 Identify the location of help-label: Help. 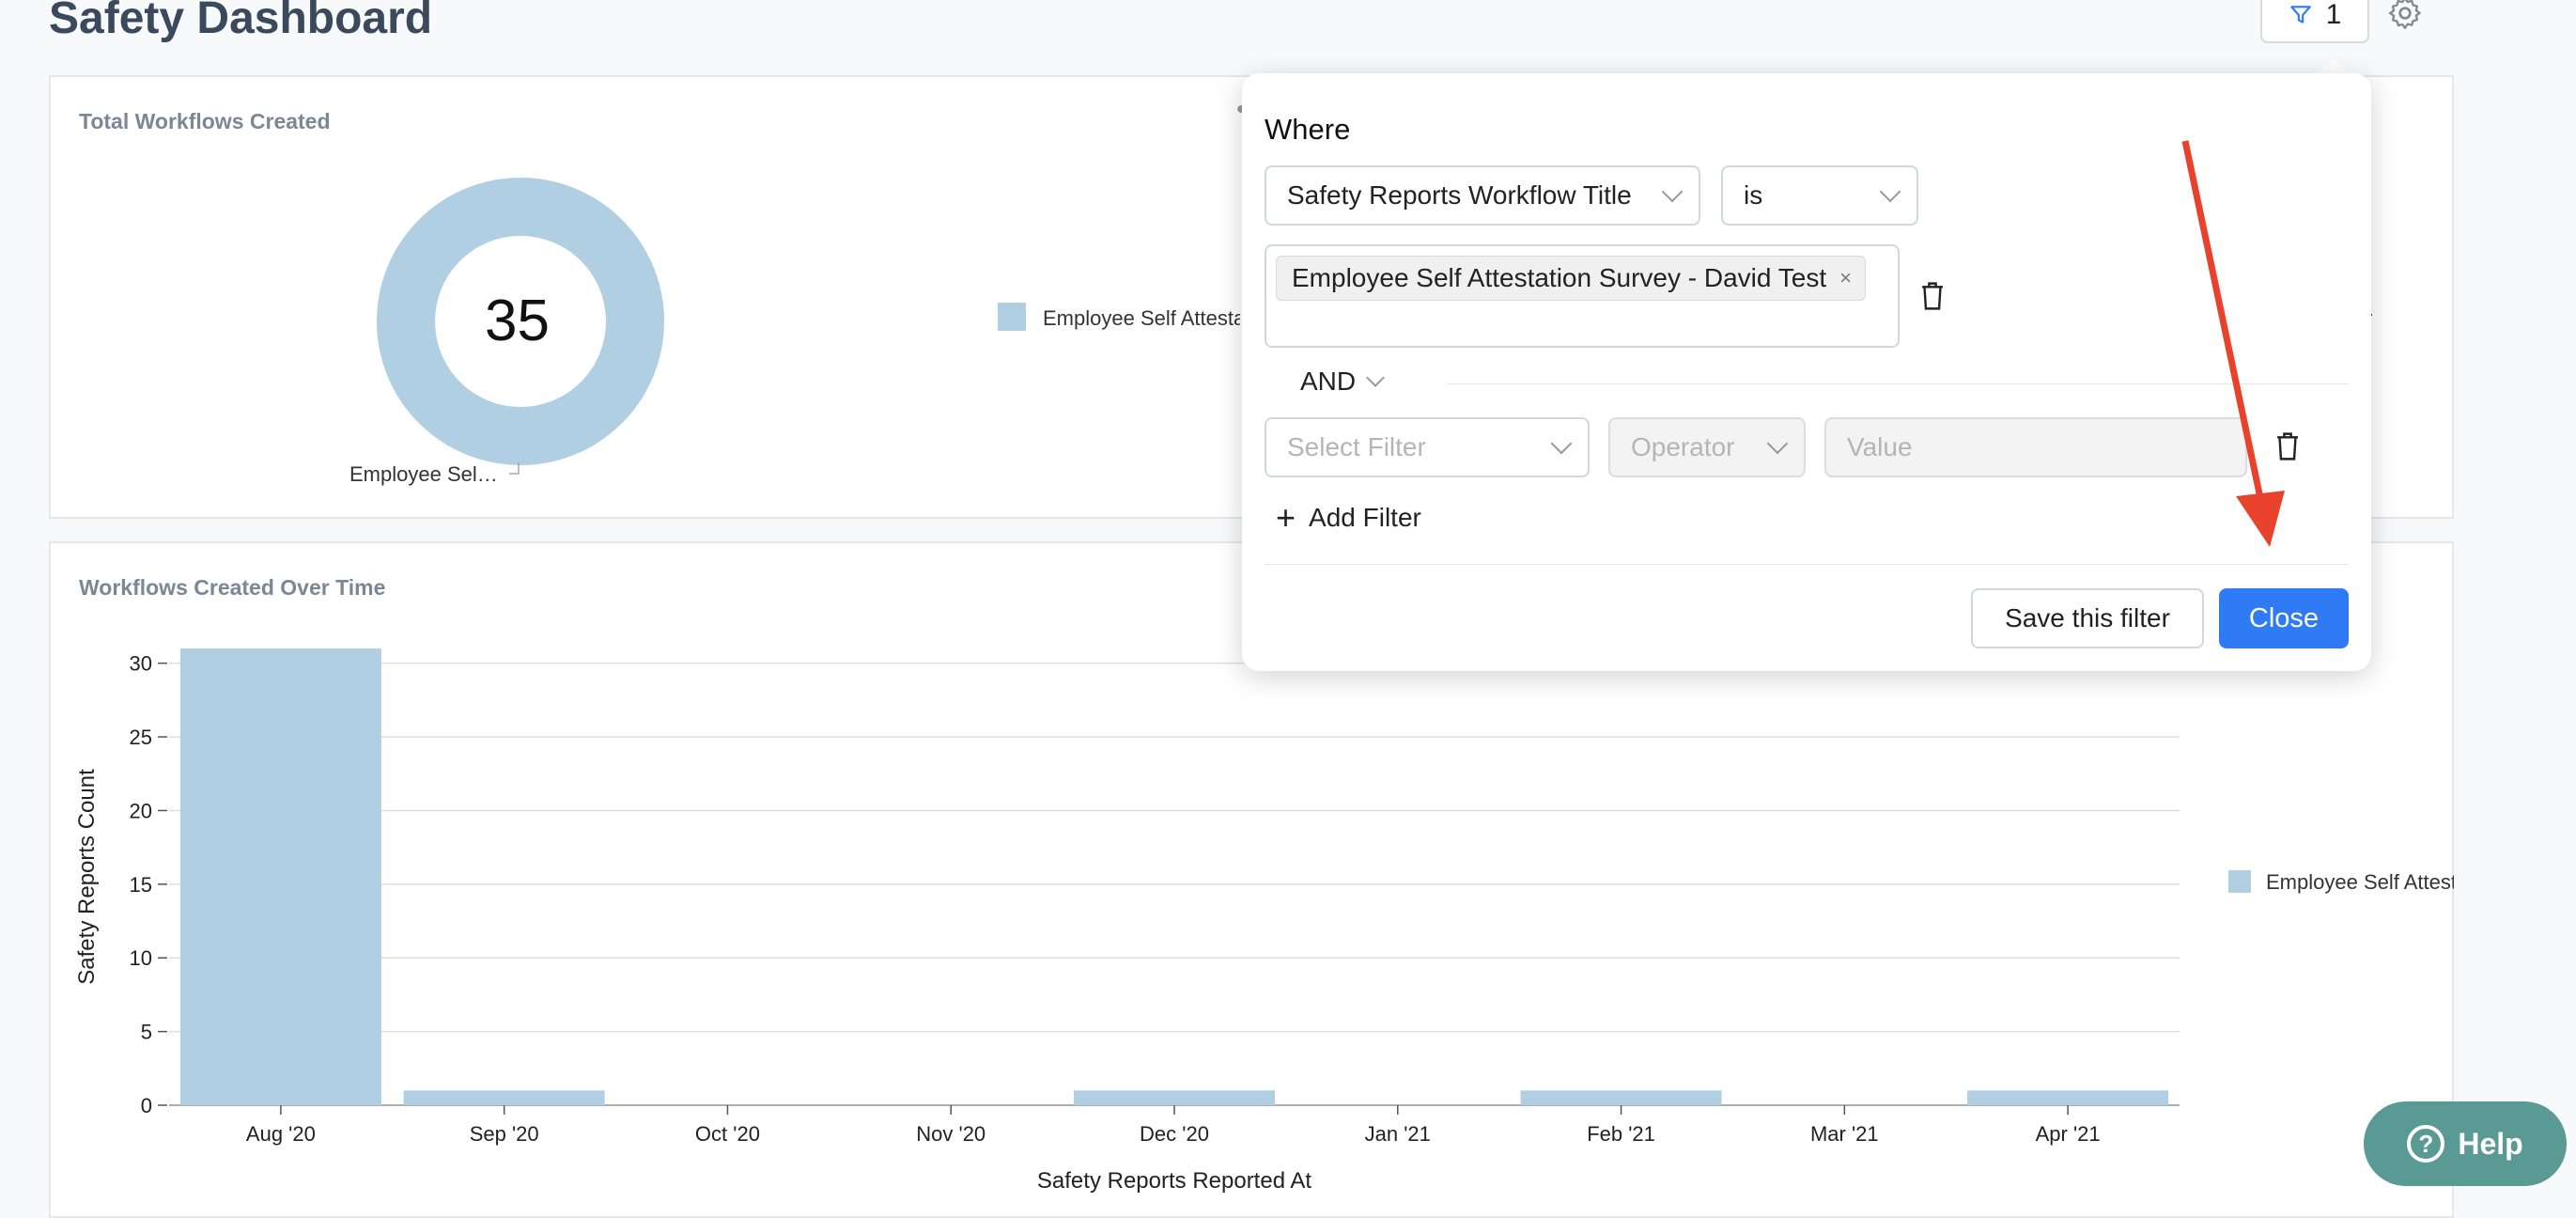
(2490, 1143).